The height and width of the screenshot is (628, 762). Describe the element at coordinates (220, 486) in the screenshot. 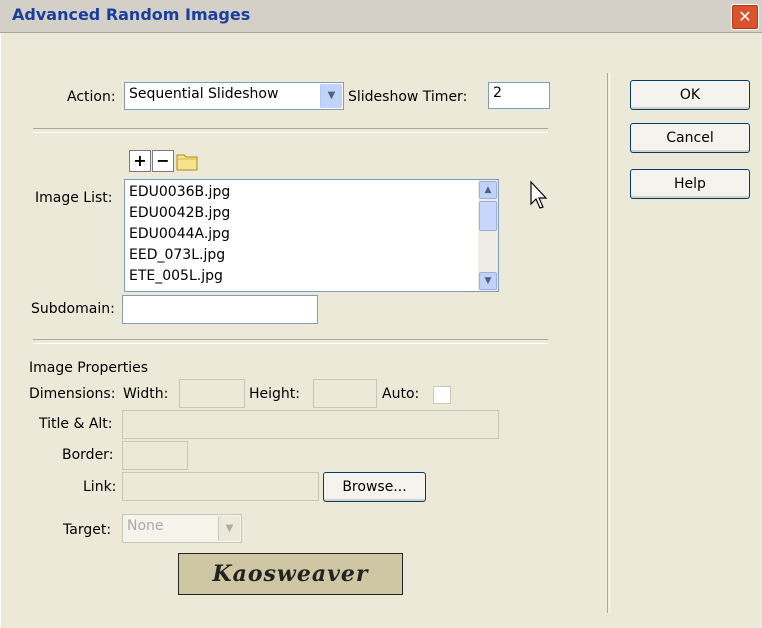

I see `link-input` at that location.